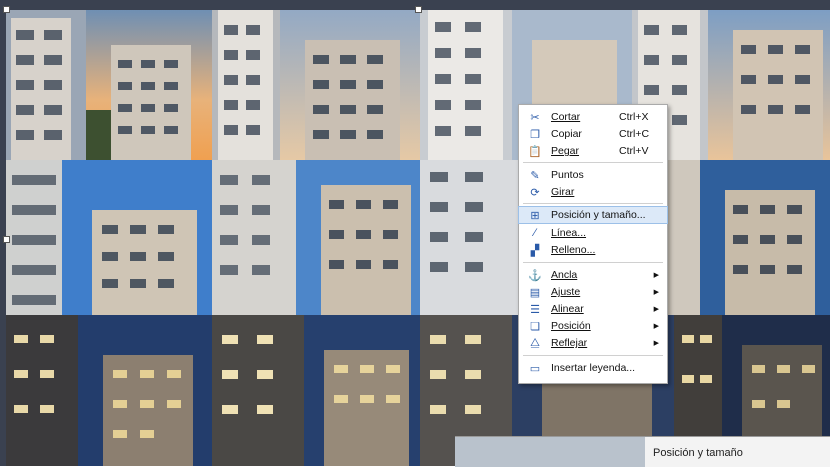 This screenshot has width=830, height=467. What do you see at coordinates (535, 192) in the screenshot?
I see `rotate-icon: ⟳` at bounding box center [535, 192].